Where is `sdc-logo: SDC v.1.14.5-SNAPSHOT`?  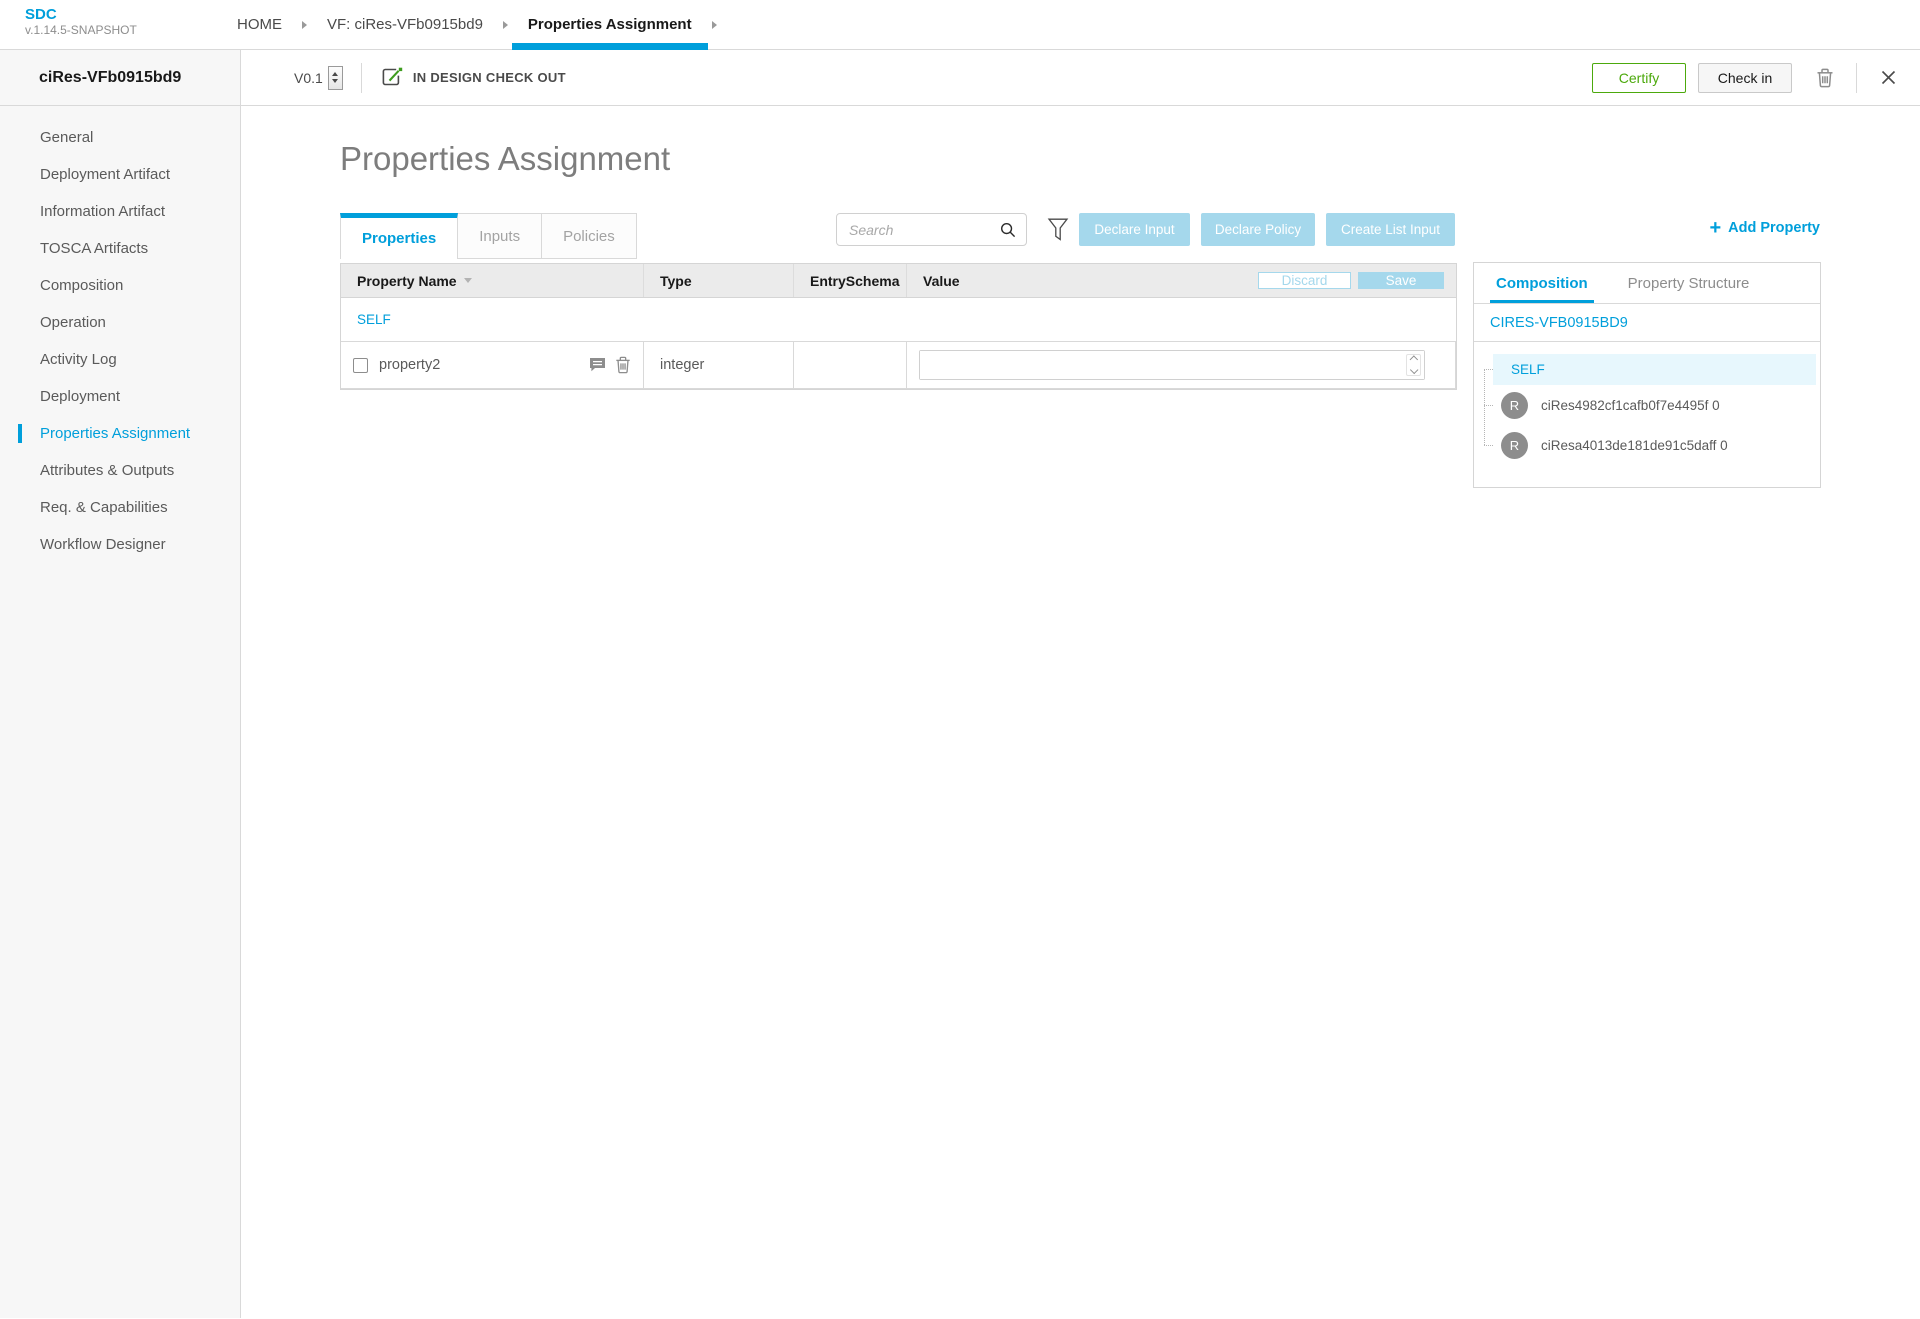 sdc-logo: SDC v.1.14.5-SNAPSHOT is located at coordinates (108, 24).